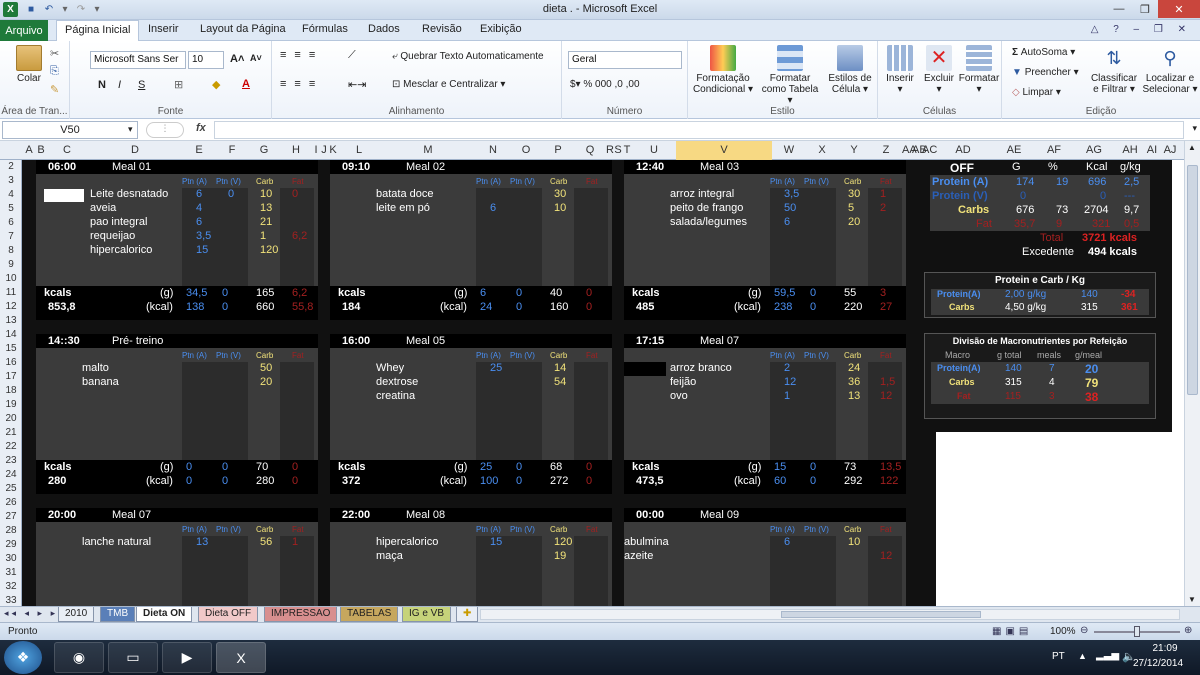  I want to click on col-header-aa: AA, so click(909, 150).